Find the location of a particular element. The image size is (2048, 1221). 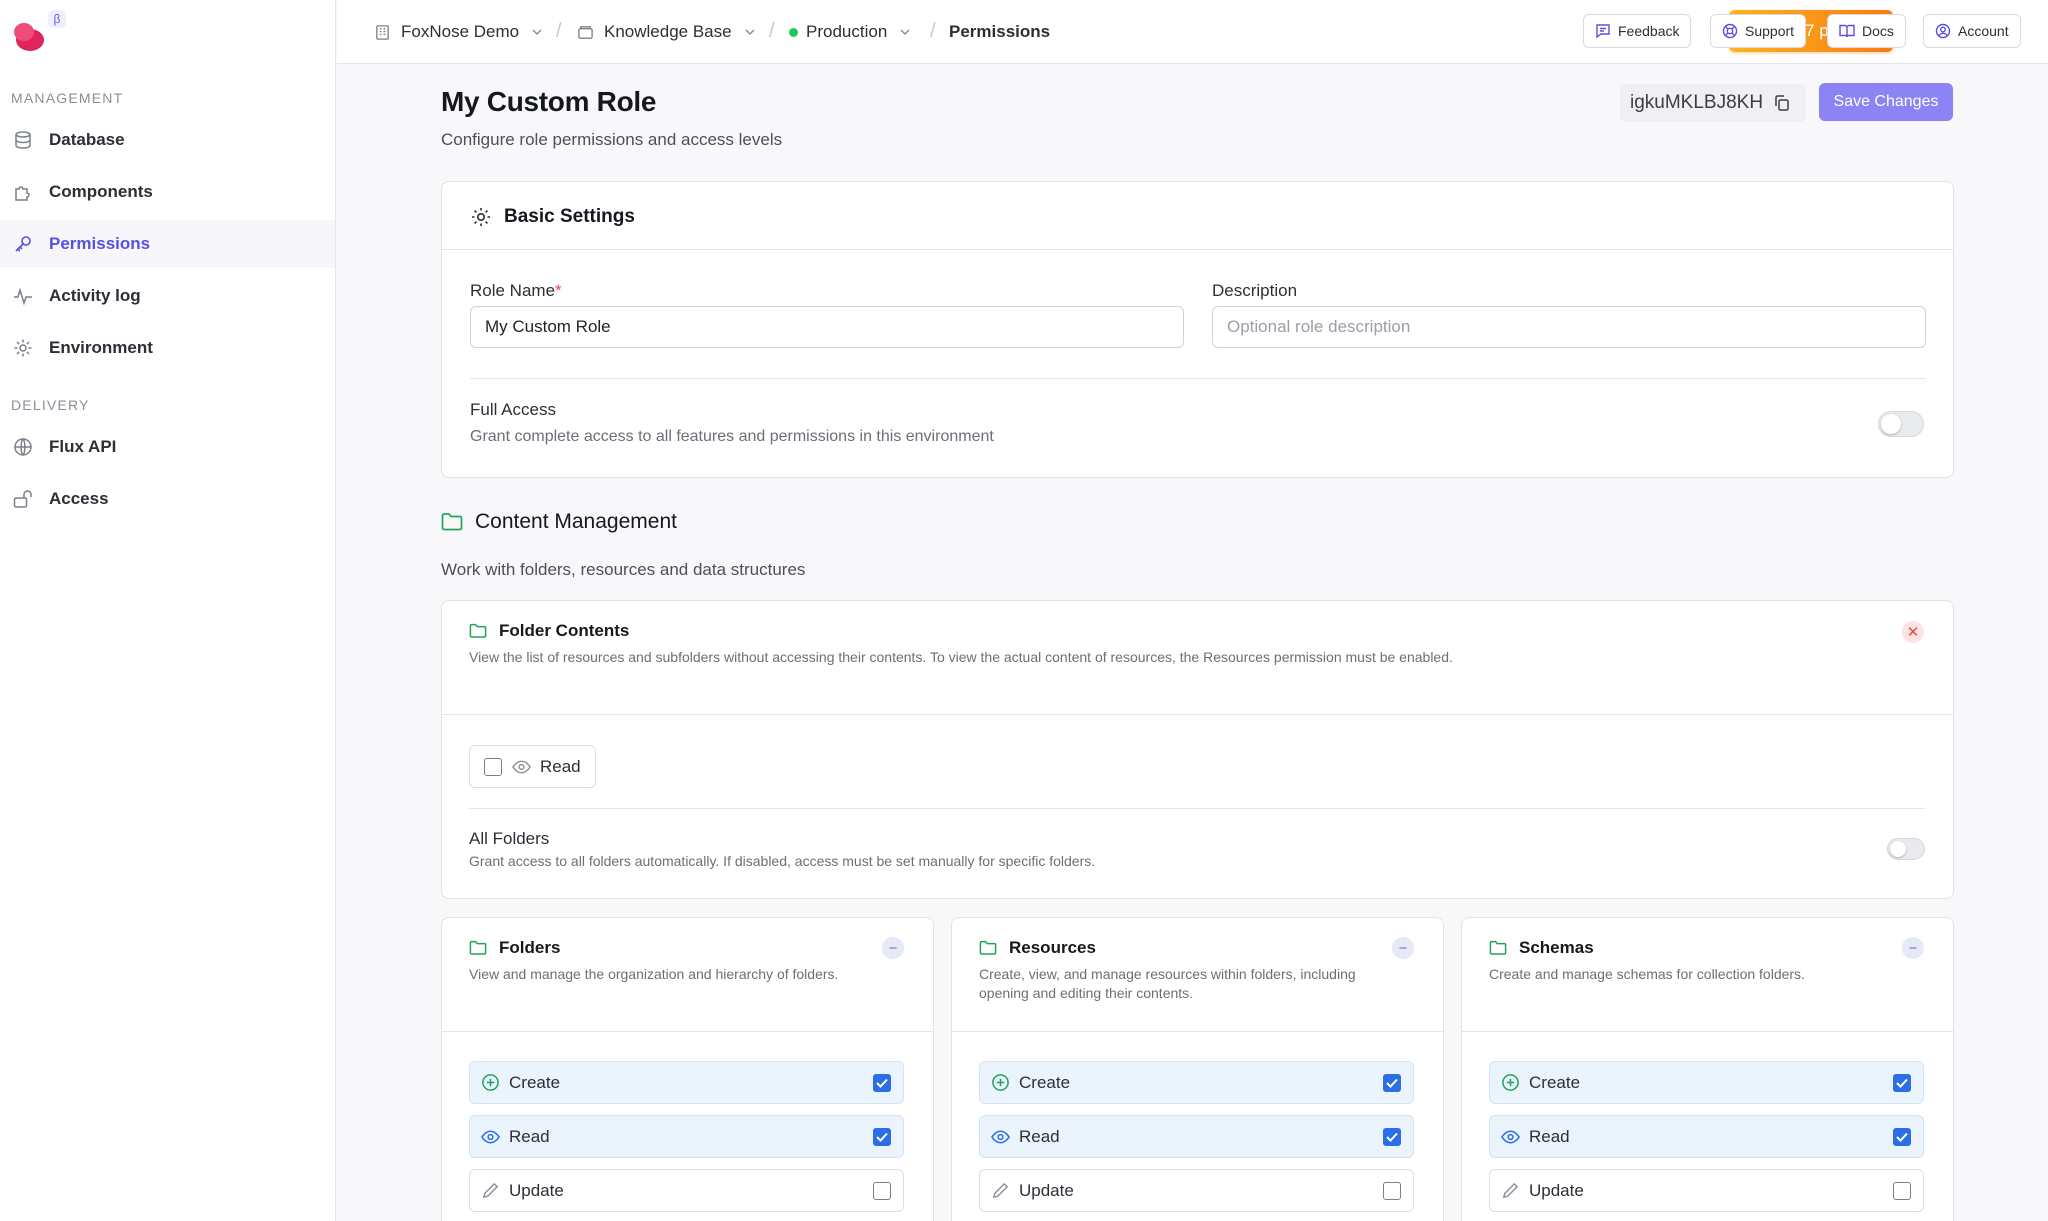

support-button: Support is located at coordinates (1758, 31).